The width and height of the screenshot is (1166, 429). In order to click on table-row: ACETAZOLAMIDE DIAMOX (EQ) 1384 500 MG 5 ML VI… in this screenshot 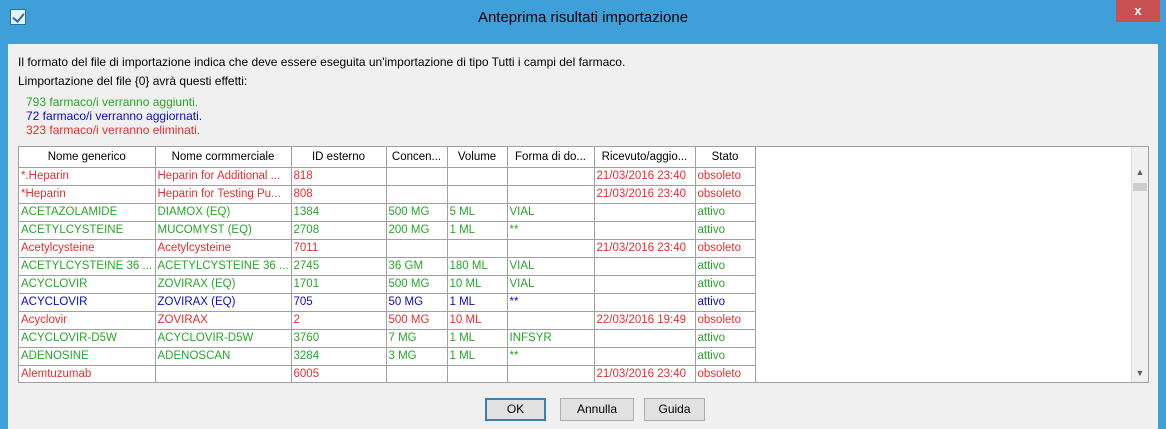, I will do `click(387, 212)`.